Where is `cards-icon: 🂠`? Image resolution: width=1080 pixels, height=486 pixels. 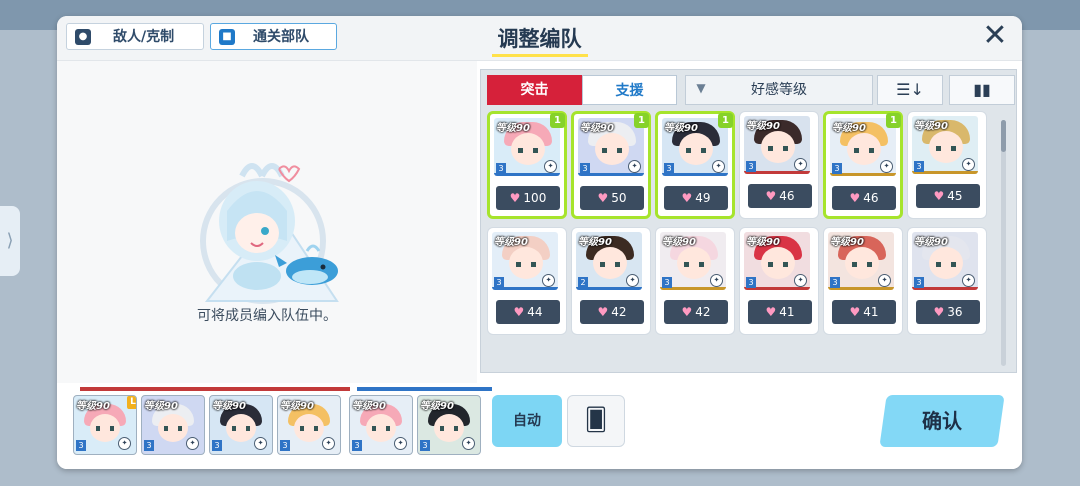 cards-icon: 🂠 is located at coordinates (596, 421).